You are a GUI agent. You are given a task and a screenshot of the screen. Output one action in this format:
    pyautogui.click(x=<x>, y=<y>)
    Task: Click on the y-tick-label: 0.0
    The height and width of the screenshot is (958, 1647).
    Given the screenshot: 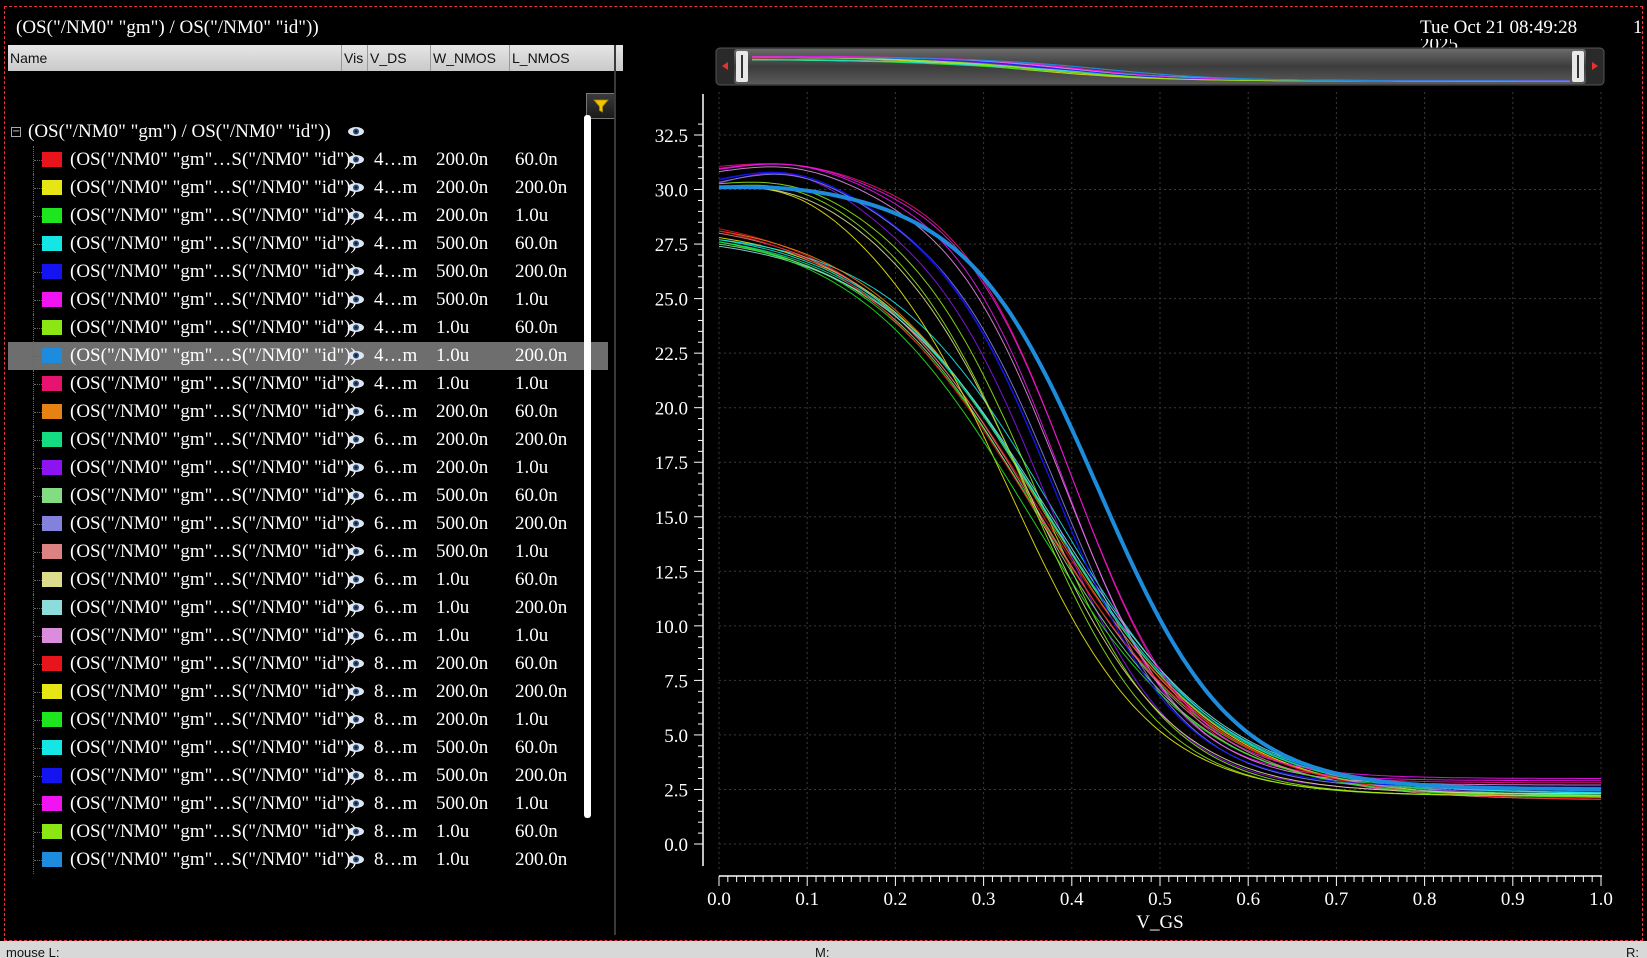 What is the action you would take?
    pyautogui.click(x=676, y=845)
    